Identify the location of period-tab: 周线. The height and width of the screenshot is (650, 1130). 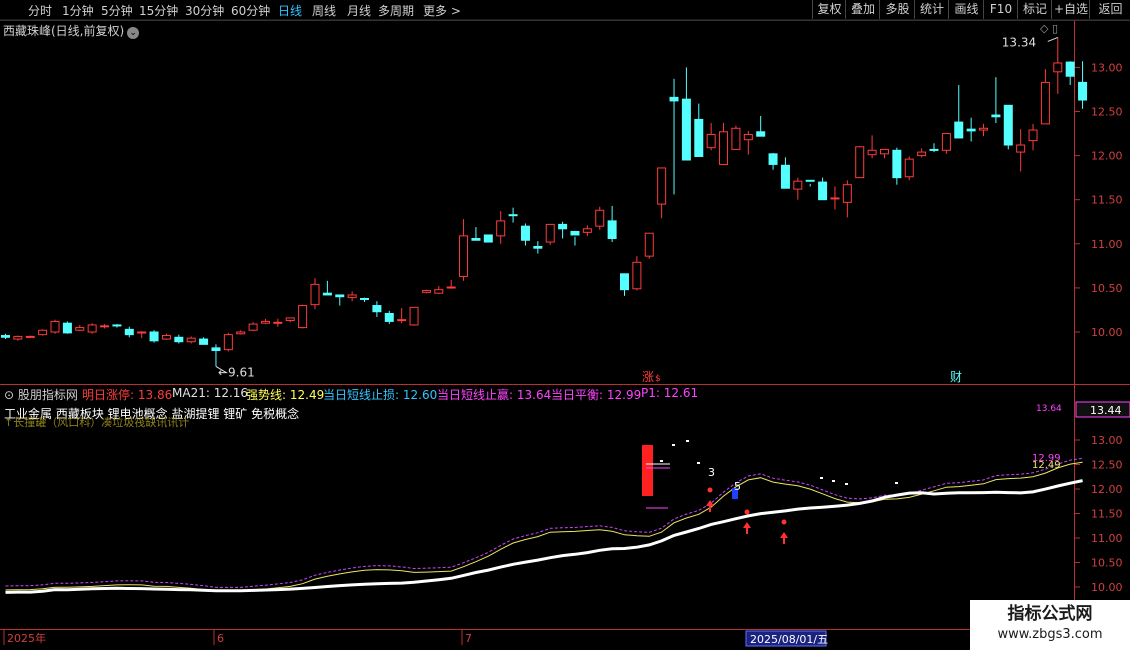
(324, 10).